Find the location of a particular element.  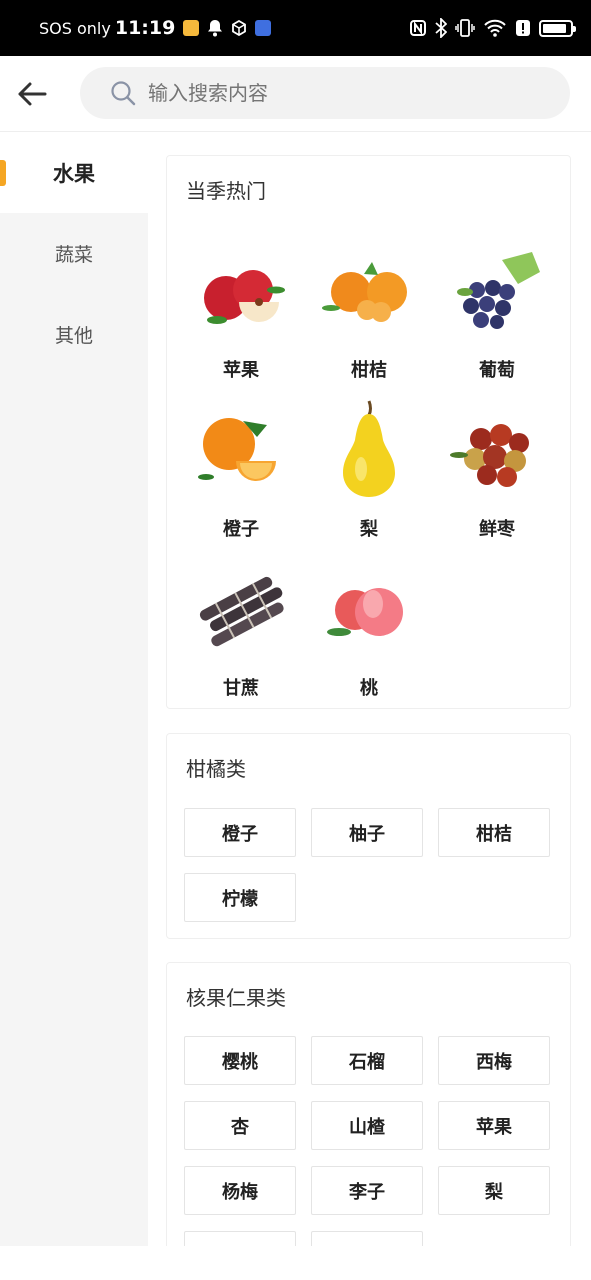

fruit-item-orange: 橙子 is located at coordinates (241, 478).